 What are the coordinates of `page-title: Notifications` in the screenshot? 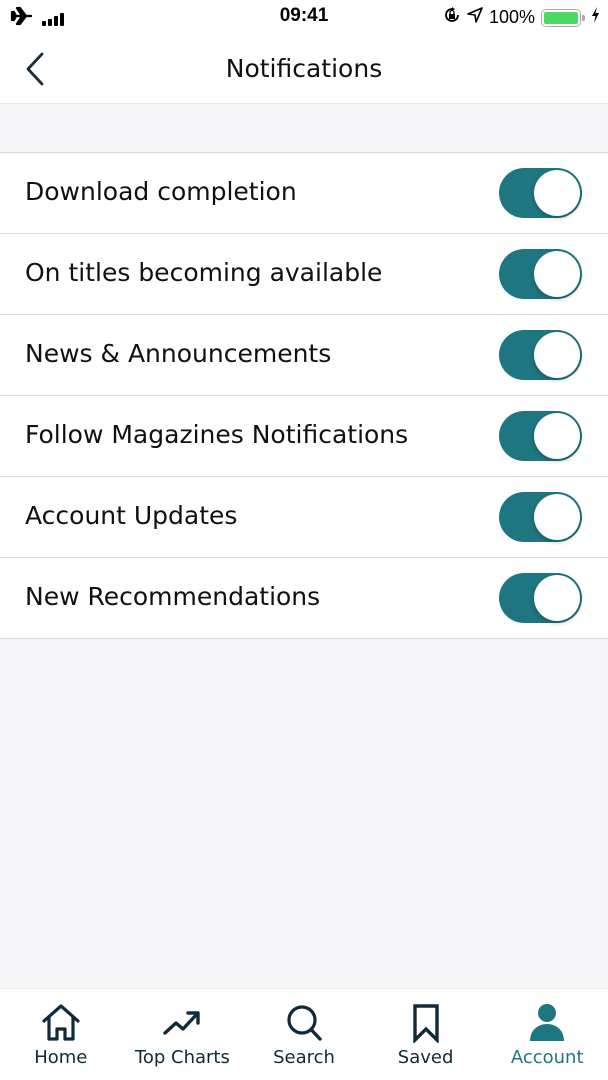 It's located at (304, 68).